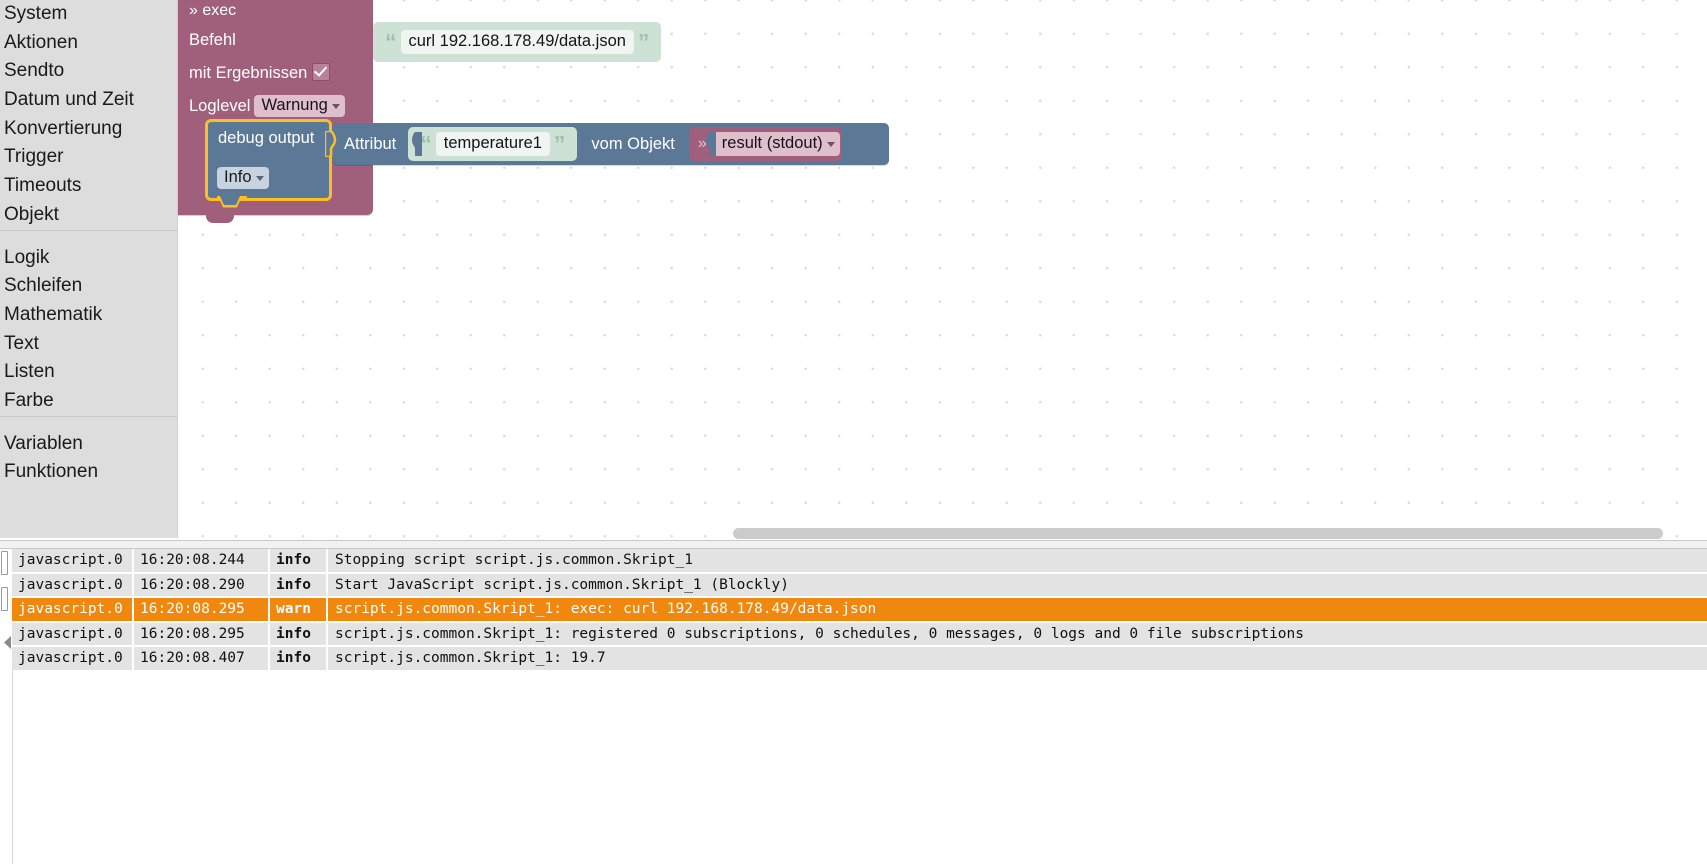  What do you see at coordinates (202, 658) in the screenshot?
I see `log-time: 16:20:08.407` at bounding box center [202, 658].